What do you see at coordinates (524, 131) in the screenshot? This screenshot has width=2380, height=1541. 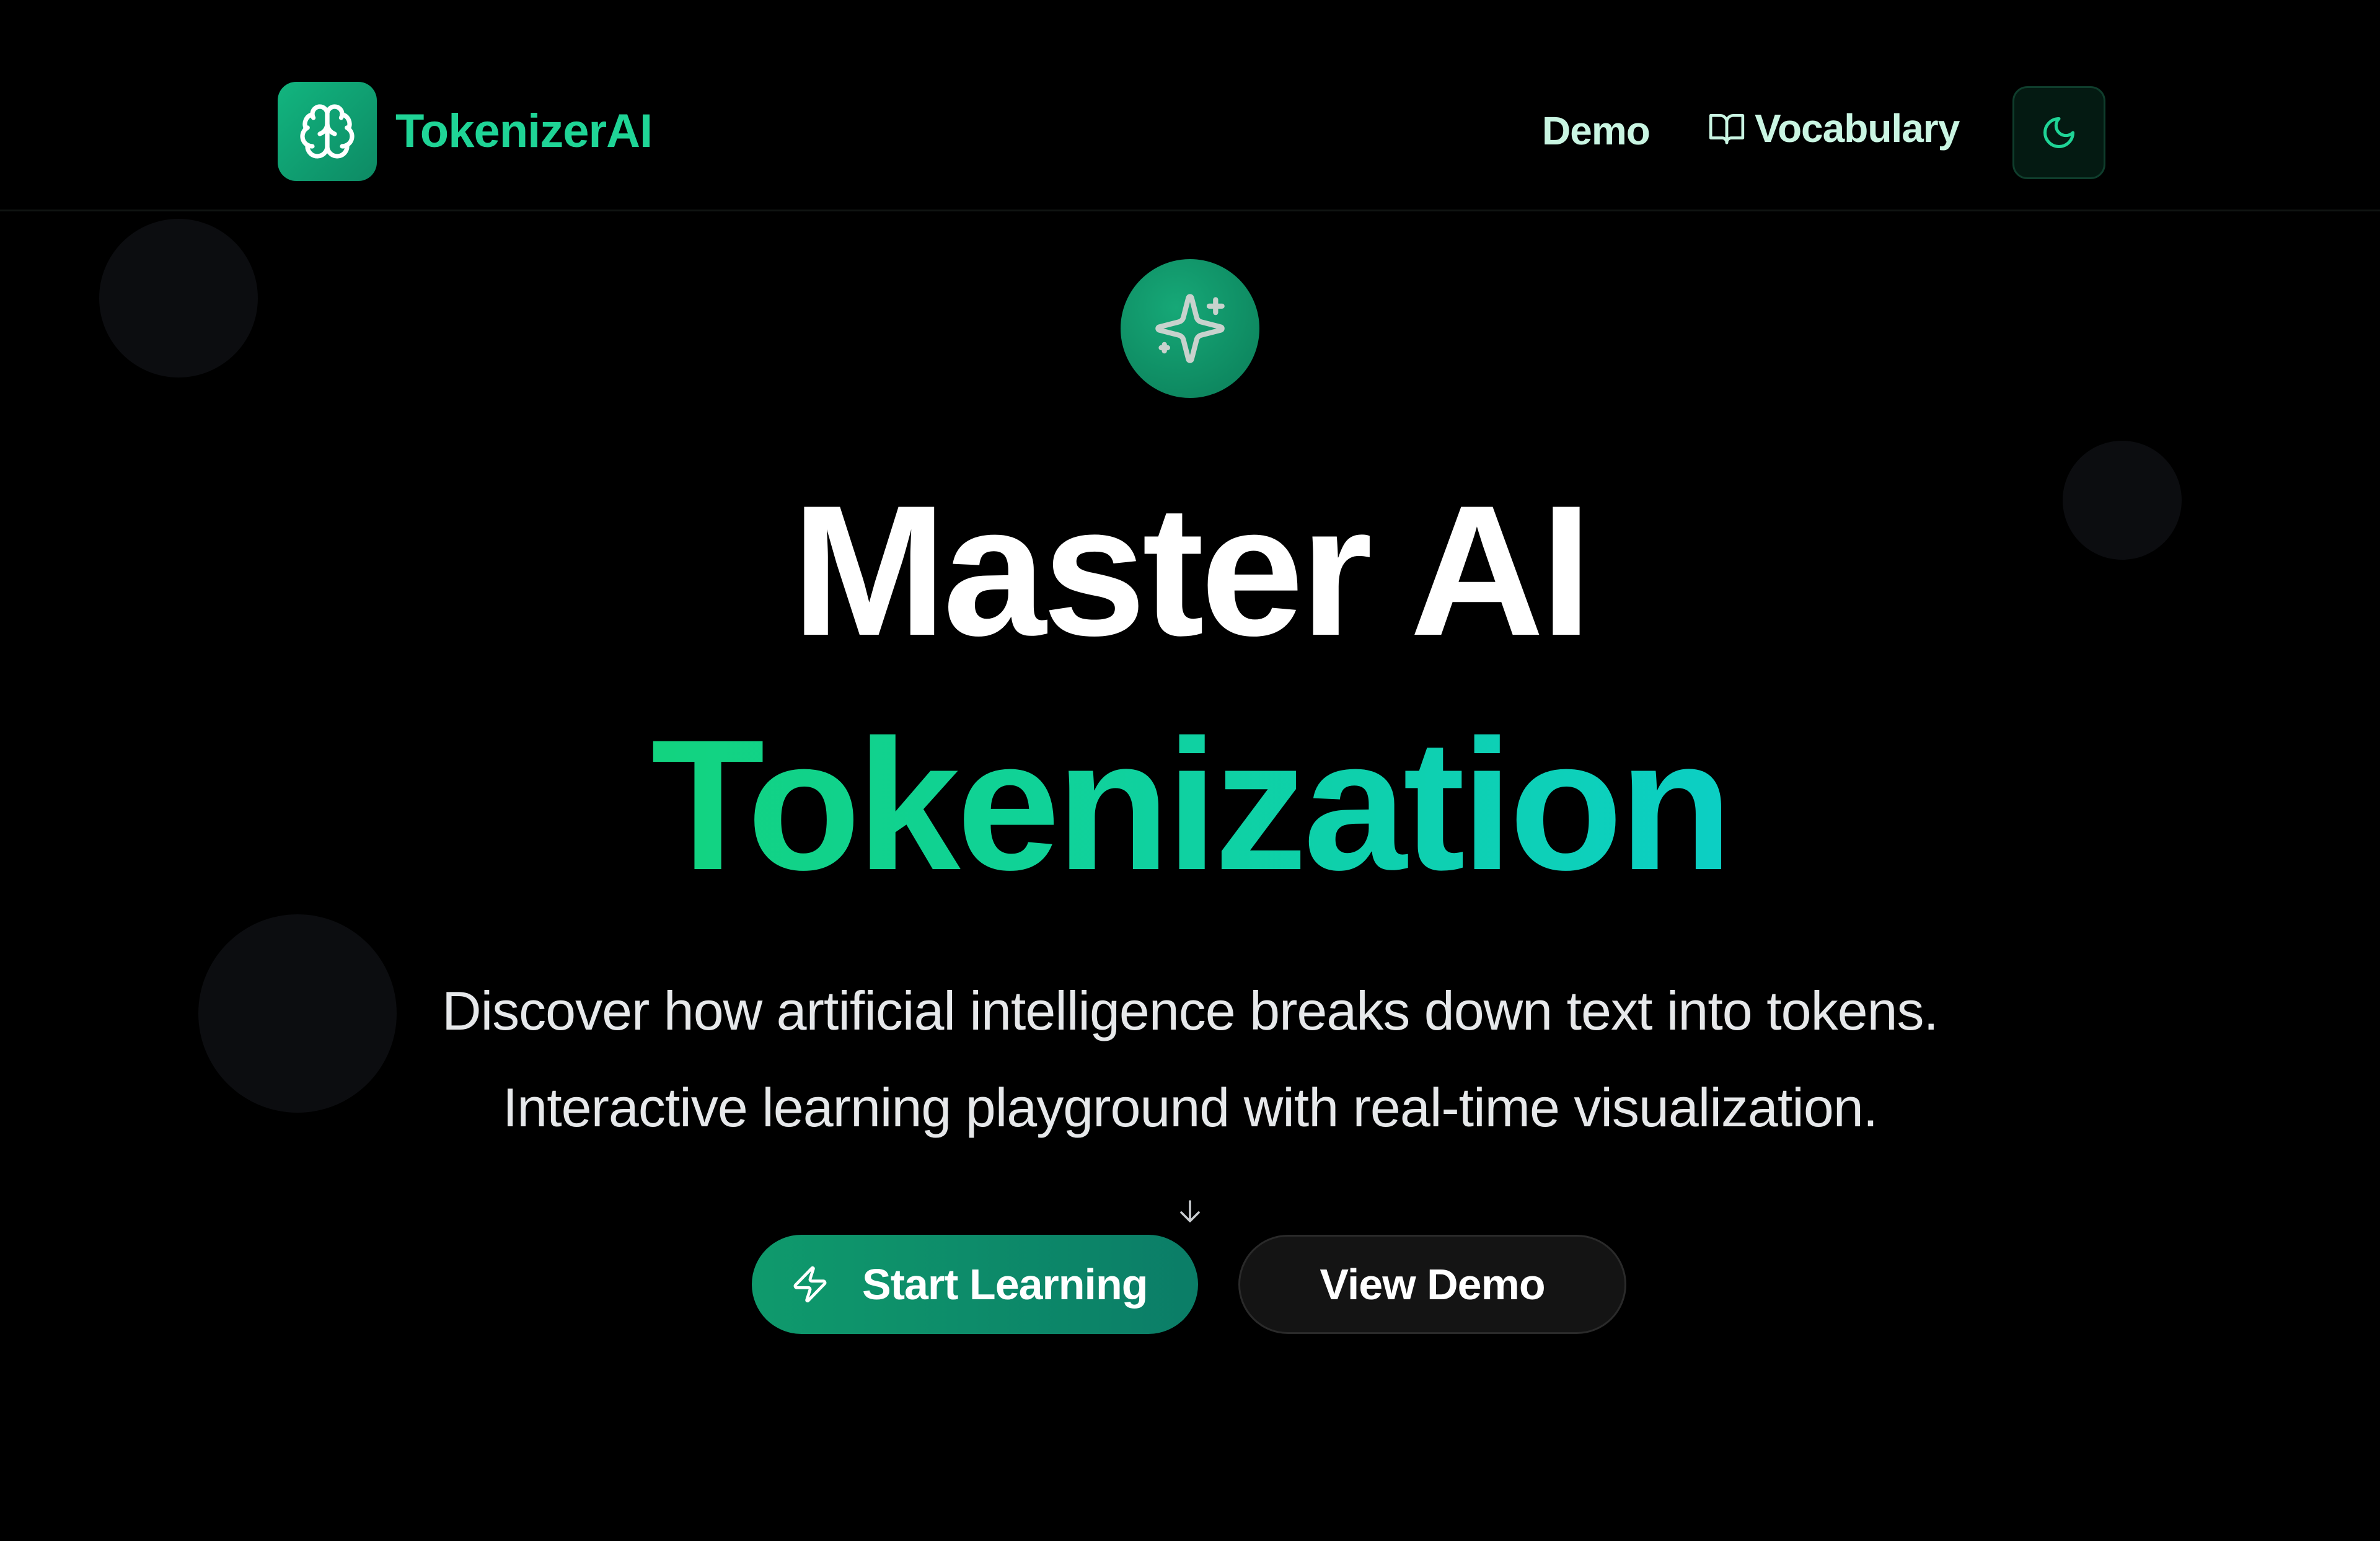 I see `brand-name: TokenizerAI` at bounding box center [524, 131].